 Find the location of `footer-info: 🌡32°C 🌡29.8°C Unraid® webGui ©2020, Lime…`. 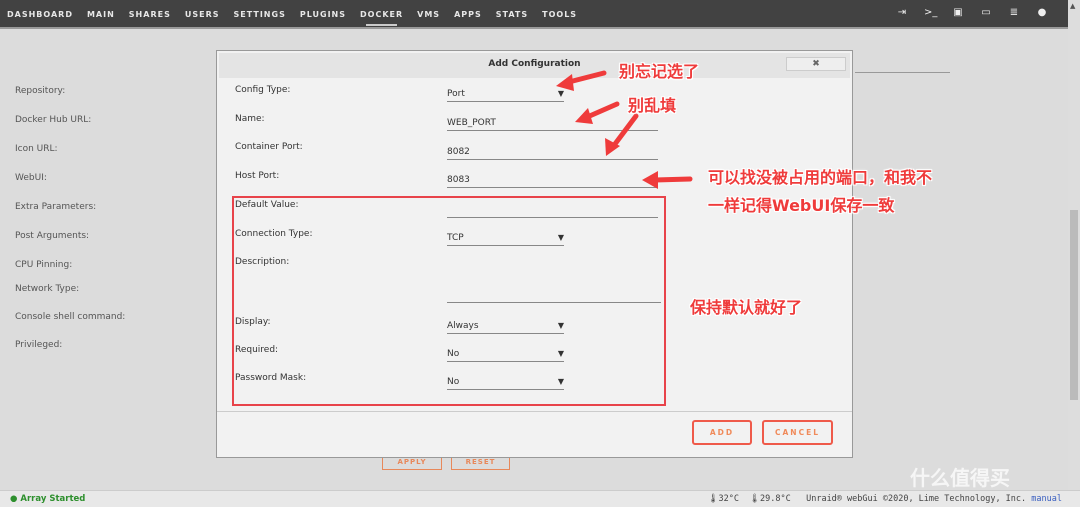

footer-info: 🌡32°C 🌡29.8°C Unraid® webGui ©2020, Lime… is located at coordinates (884, 499).